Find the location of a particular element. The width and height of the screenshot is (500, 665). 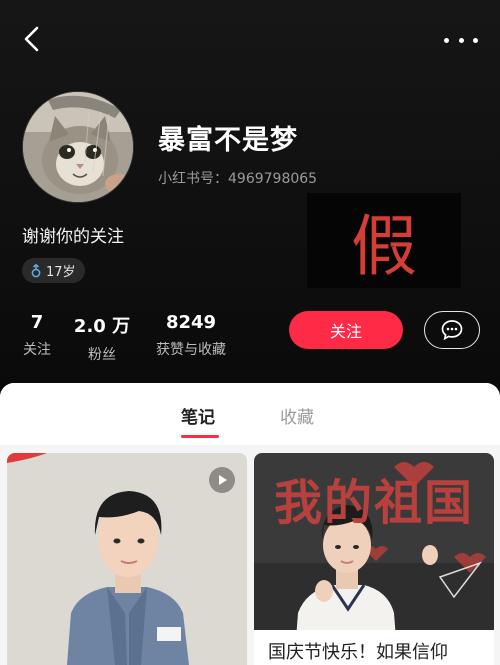

following-label: 关注 is located at coordinates (37, 350).